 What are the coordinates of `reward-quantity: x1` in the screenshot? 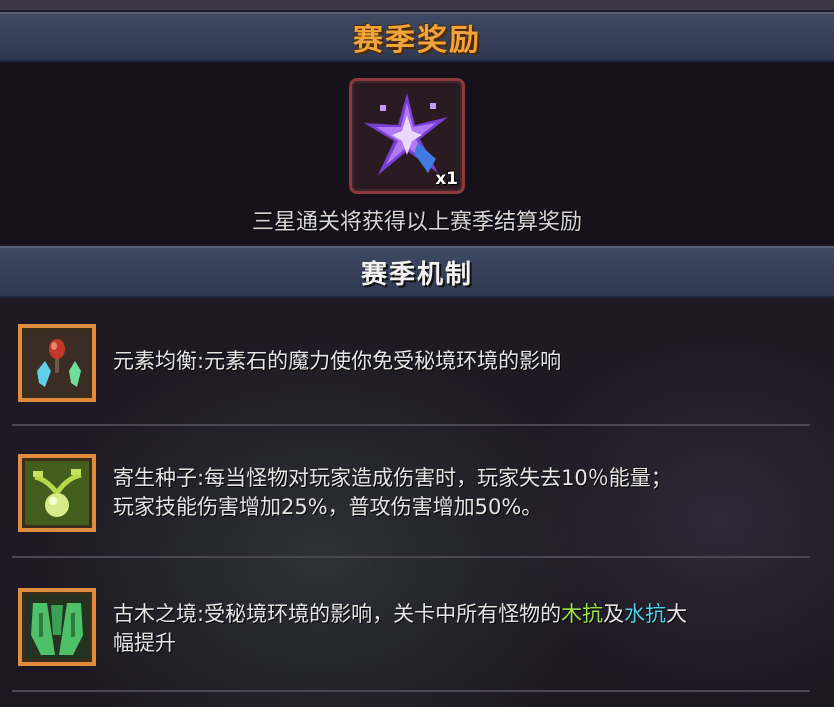 It's located at (446, 179).